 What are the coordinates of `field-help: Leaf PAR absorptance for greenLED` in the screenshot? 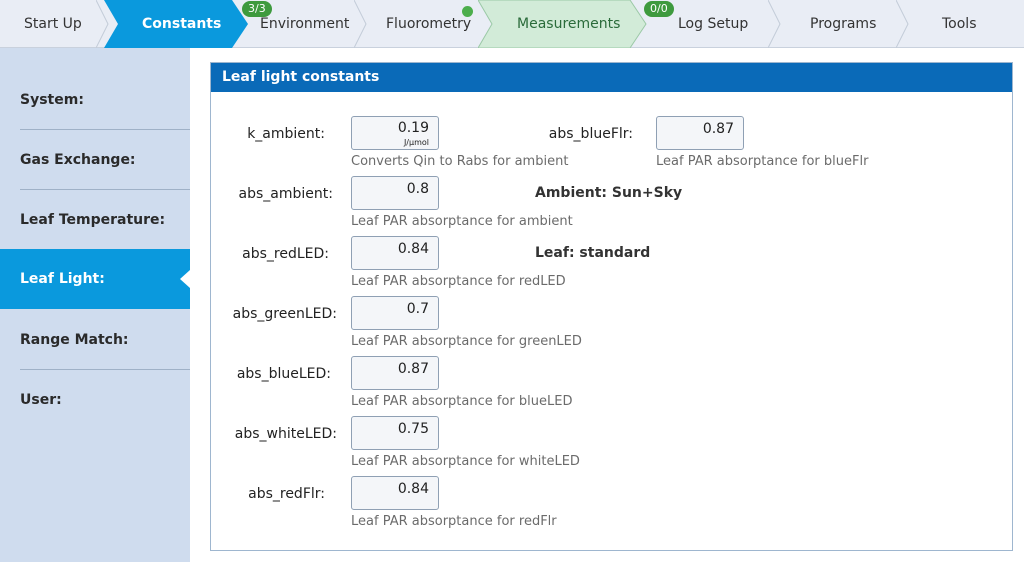 It's located at (466, 341).